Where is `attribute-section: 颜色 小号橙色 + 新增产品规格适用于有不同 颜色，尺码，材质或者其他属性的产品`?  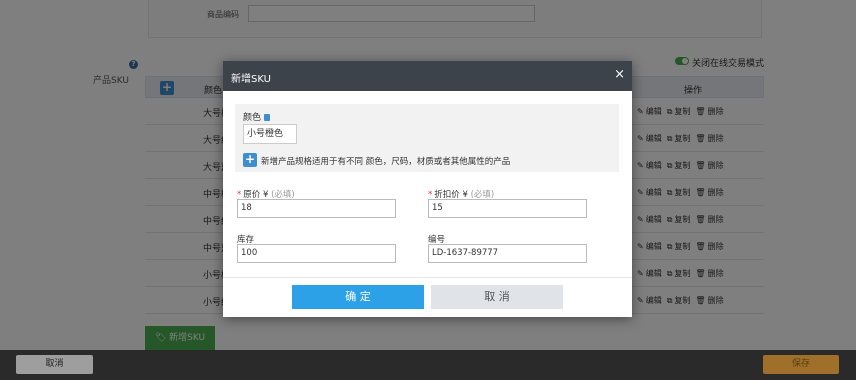
attribute-section: 颜色 小号橙色 + 新增产品规格适用于有不同 颜色，尺码，材质或者其他属性的产品 is located at coordinates (427, 138).